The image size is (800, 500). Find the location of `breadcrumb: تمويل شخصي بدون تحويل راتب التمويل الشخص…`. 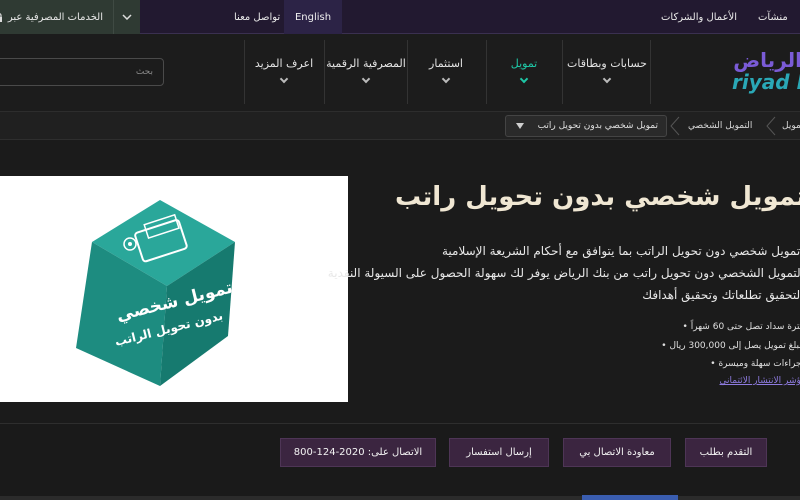

breadcrumb: تمويل شخصي بدون تحويل راتب التمويل الشخص… is located at coordinates (400, 126).